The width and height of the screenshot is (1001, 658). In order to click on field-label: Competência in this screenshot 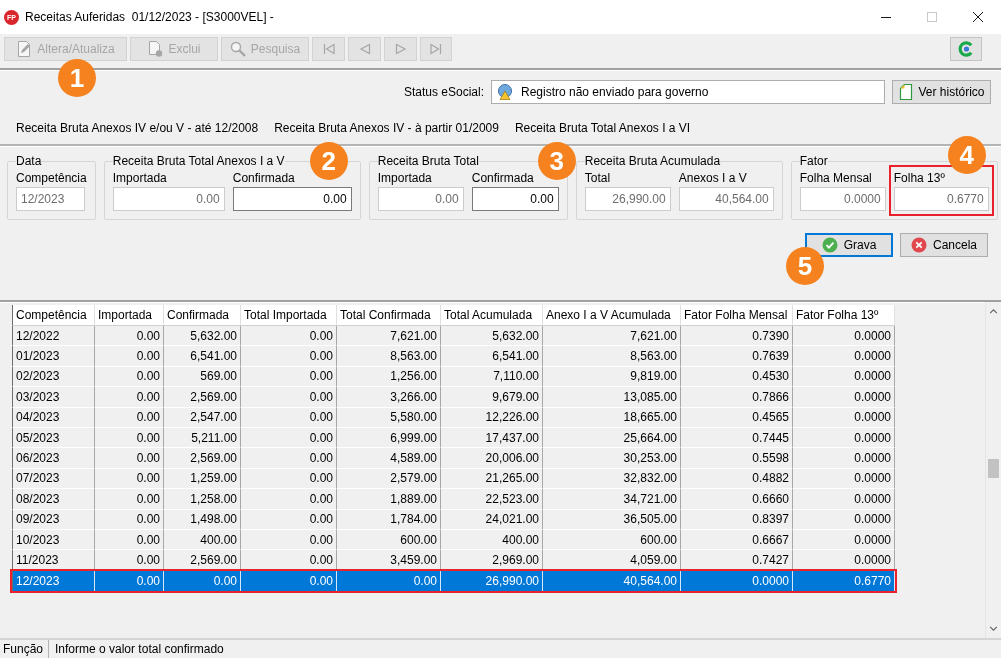, I will do `click(51, 178)`.